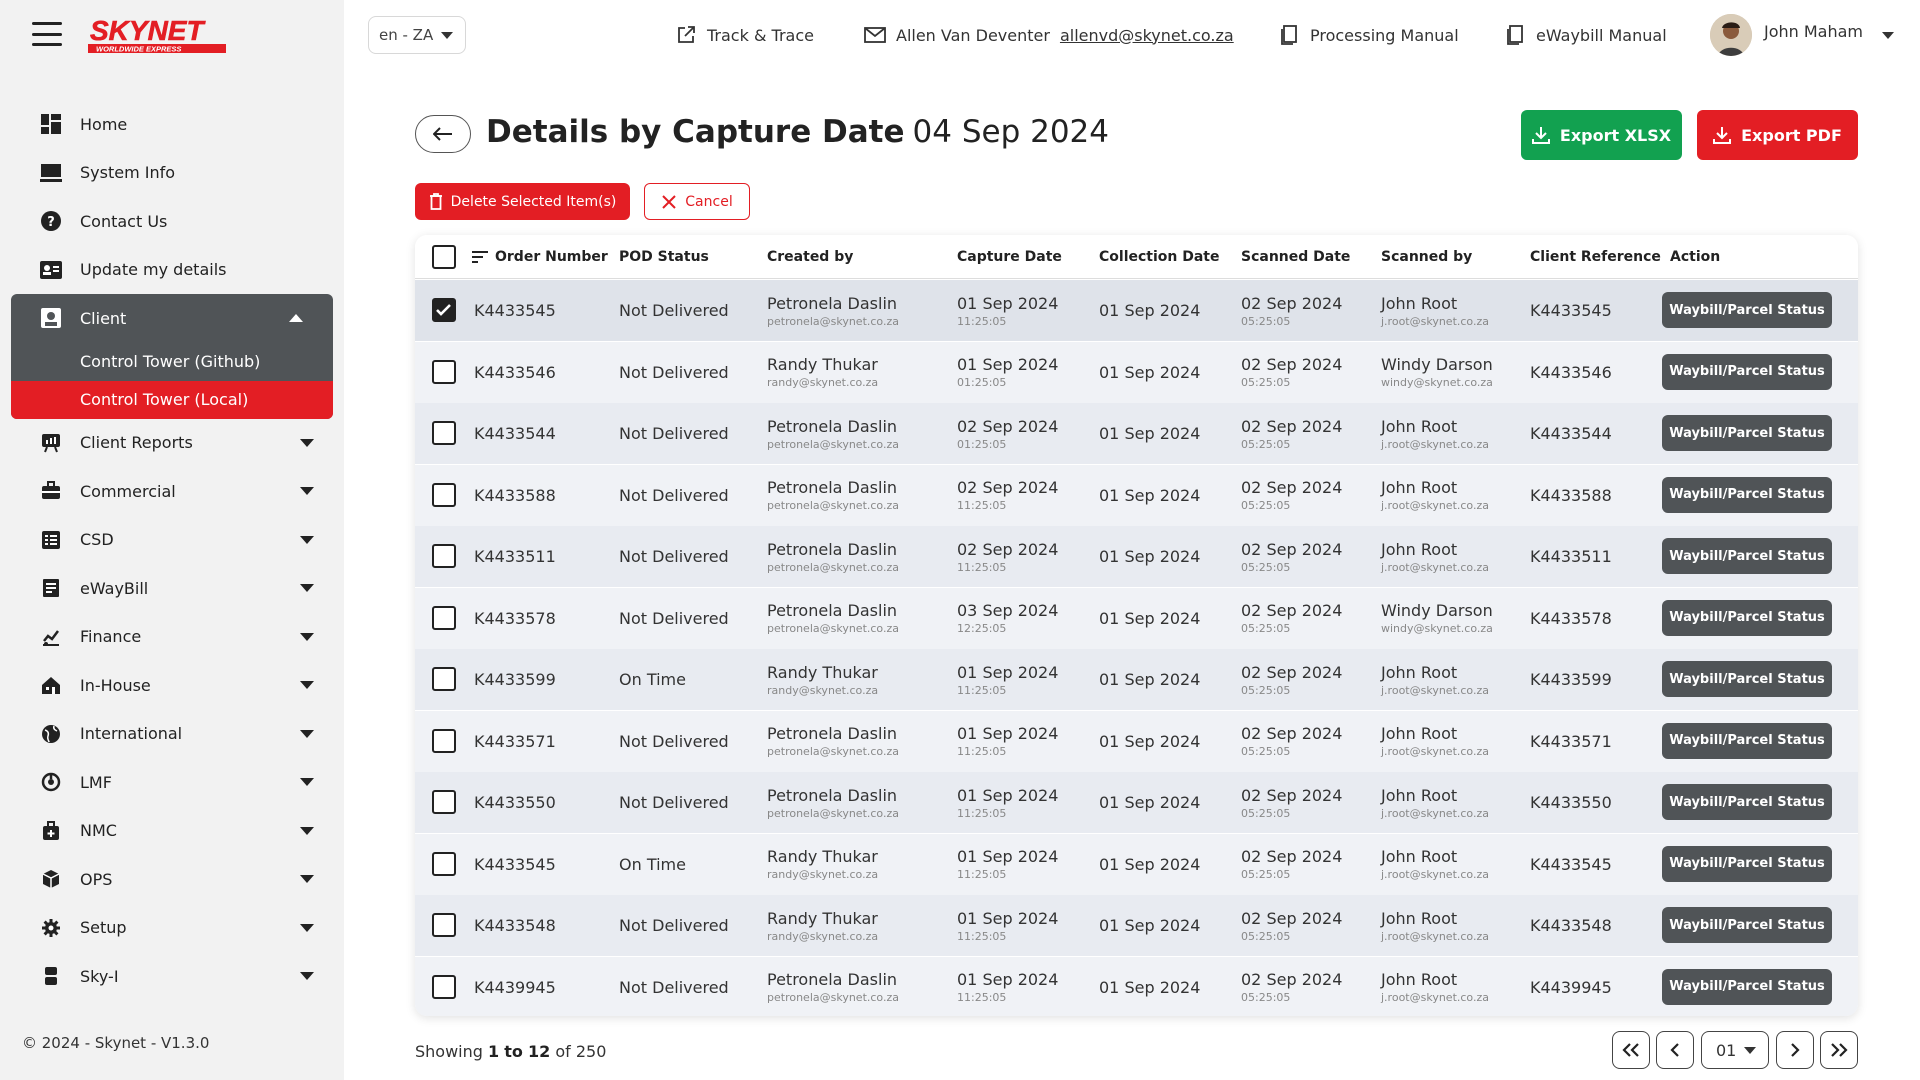  What do you see at coordinates (47, 34) in the screenshot?
I see `menu-icon` at bounding box center [47, 34].